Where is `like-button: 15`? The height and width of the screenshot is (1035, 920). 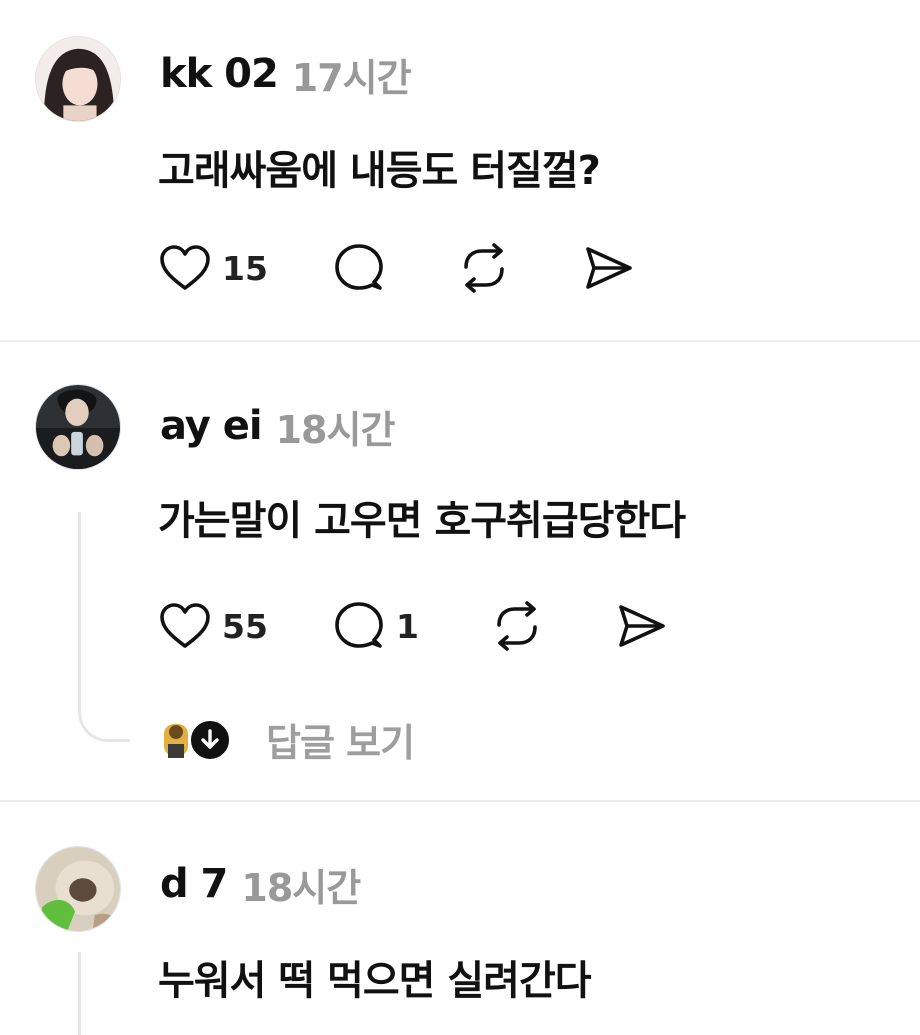 like-button: 15 is located at coordinates (213, 268).